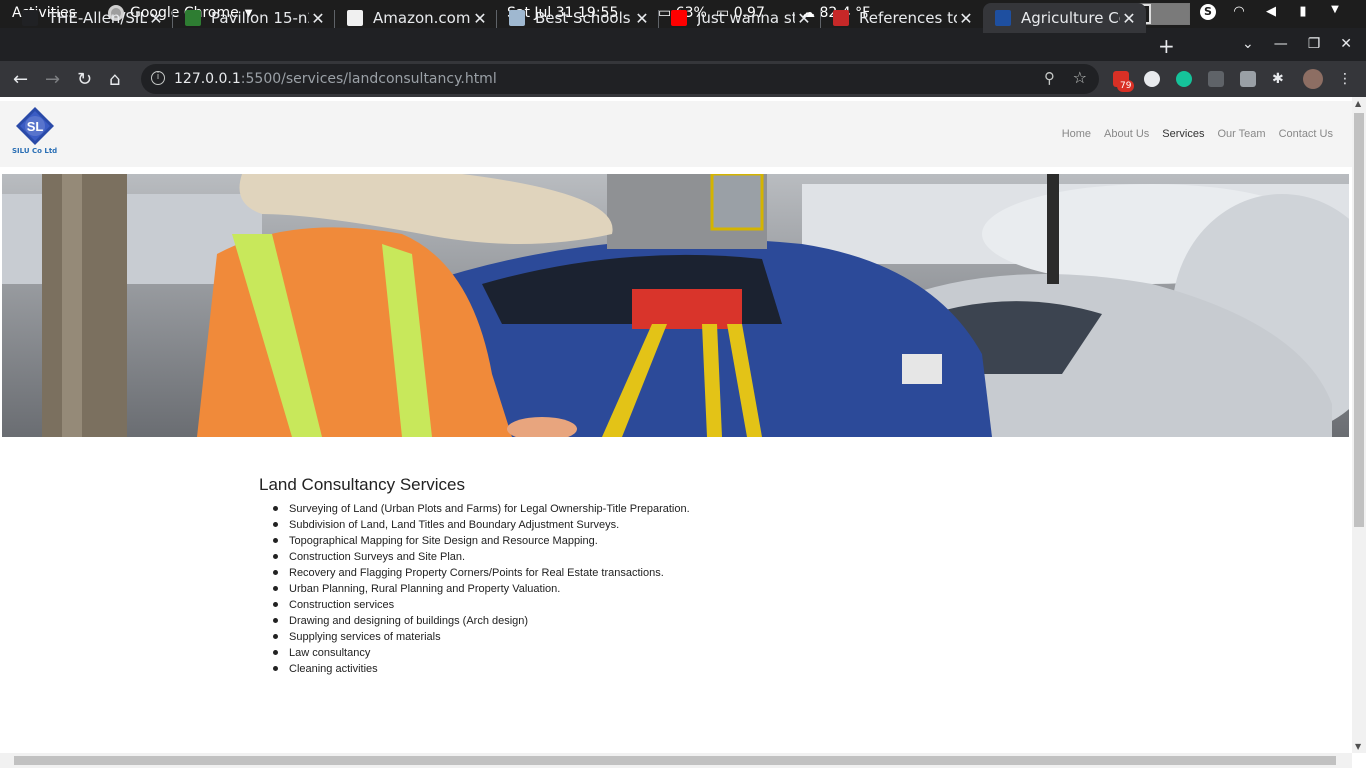  I want to click on minimize-icon: —, so click(1281, 44).